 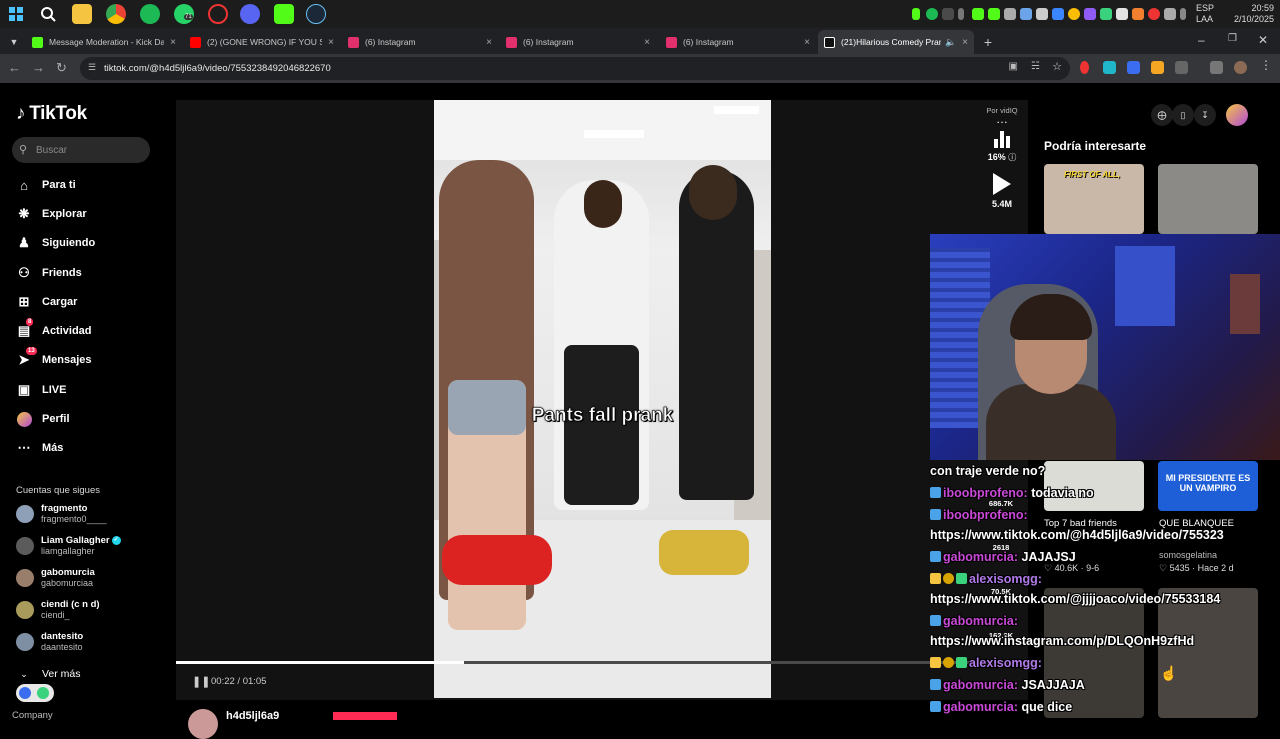 What do you see at coordinates (365, 716) in the screenshot?
I see `follow-button` at bounding box center [365, 716].